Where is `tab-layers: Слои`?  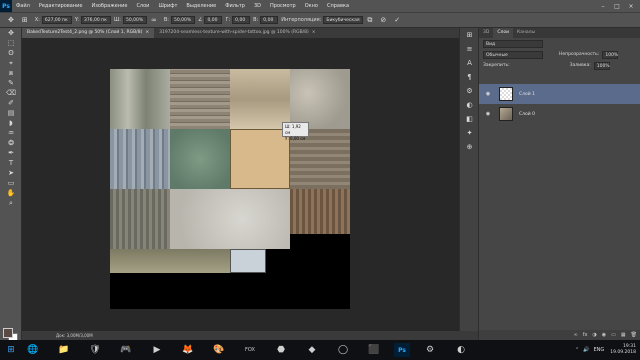
tab-layers: Слои is located at coordinates (503, 33).